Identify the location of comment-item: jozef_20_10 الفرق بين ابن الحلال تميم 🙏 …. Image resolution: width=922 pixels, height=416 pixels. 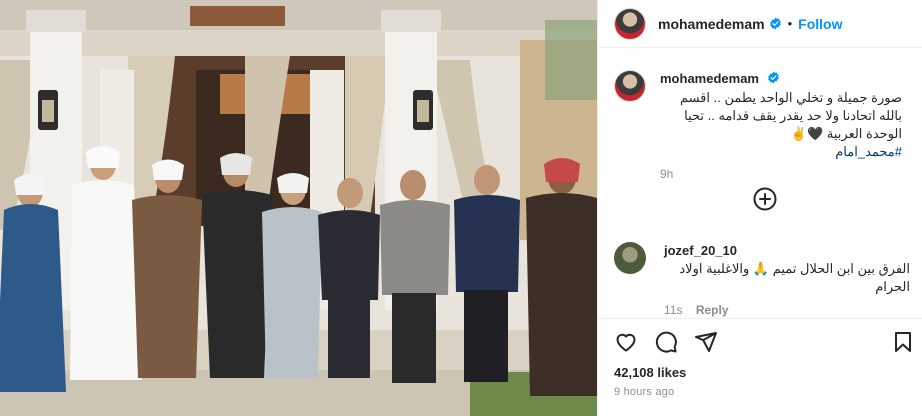
(764, 279).